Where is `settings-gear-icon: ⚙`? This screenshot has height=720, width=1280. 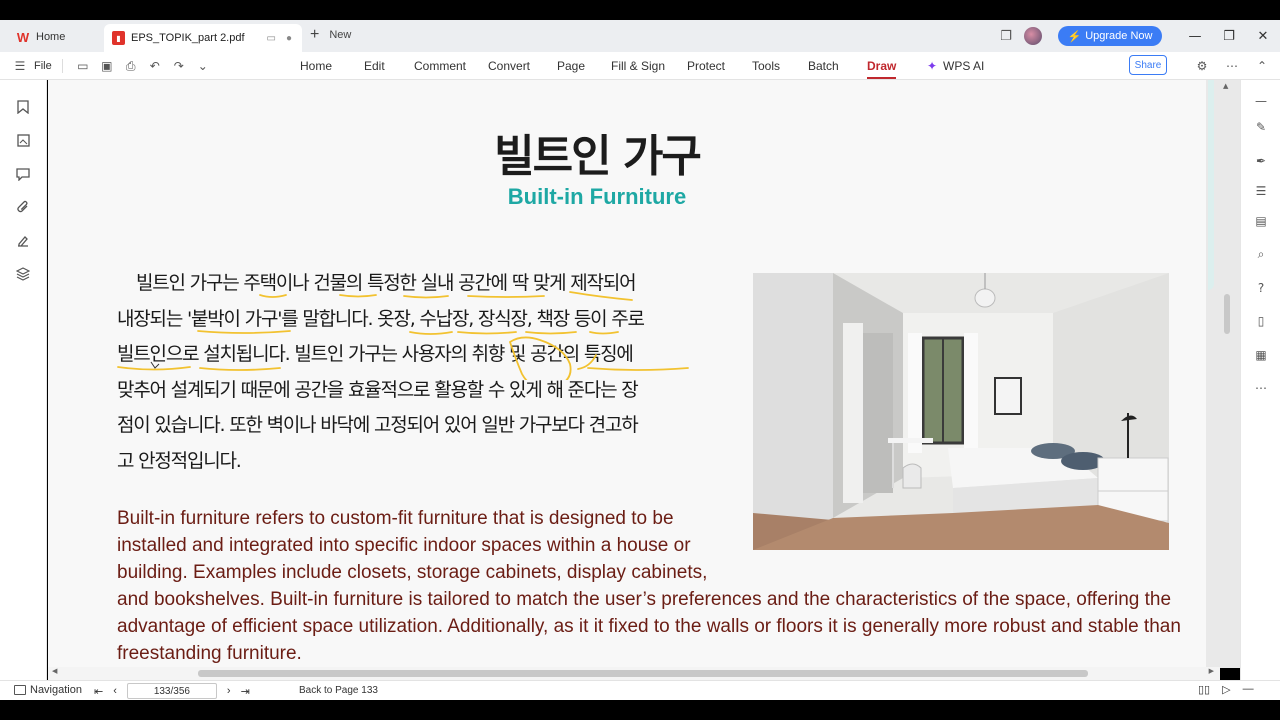
settings-gear-icon: ⚙ is located at coordinates (1202, 66).